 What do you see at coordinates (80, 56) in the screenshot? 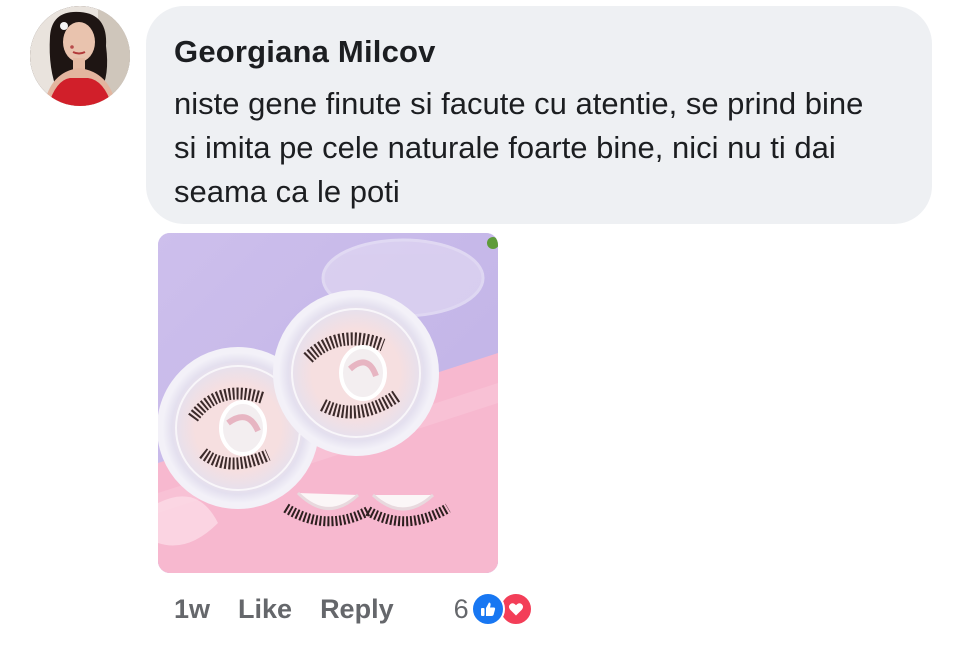
I see `avatar` at bounding box center [80, 56].